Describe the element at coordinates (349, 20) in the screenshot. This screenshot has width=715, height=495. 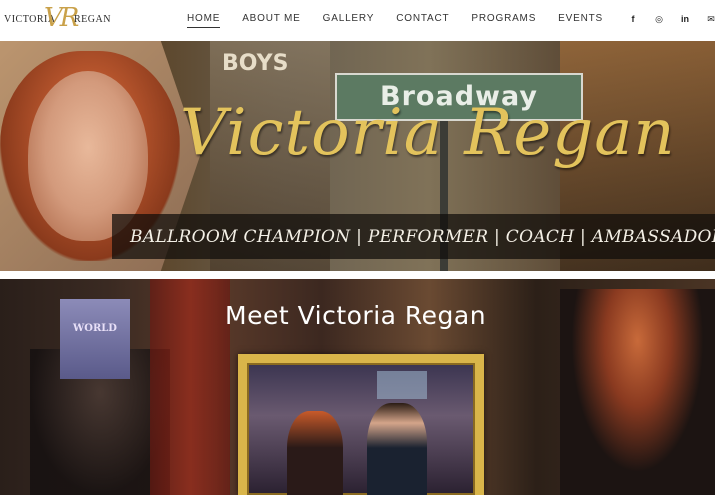
I see `nav-gallery: GALLERY` at that location.